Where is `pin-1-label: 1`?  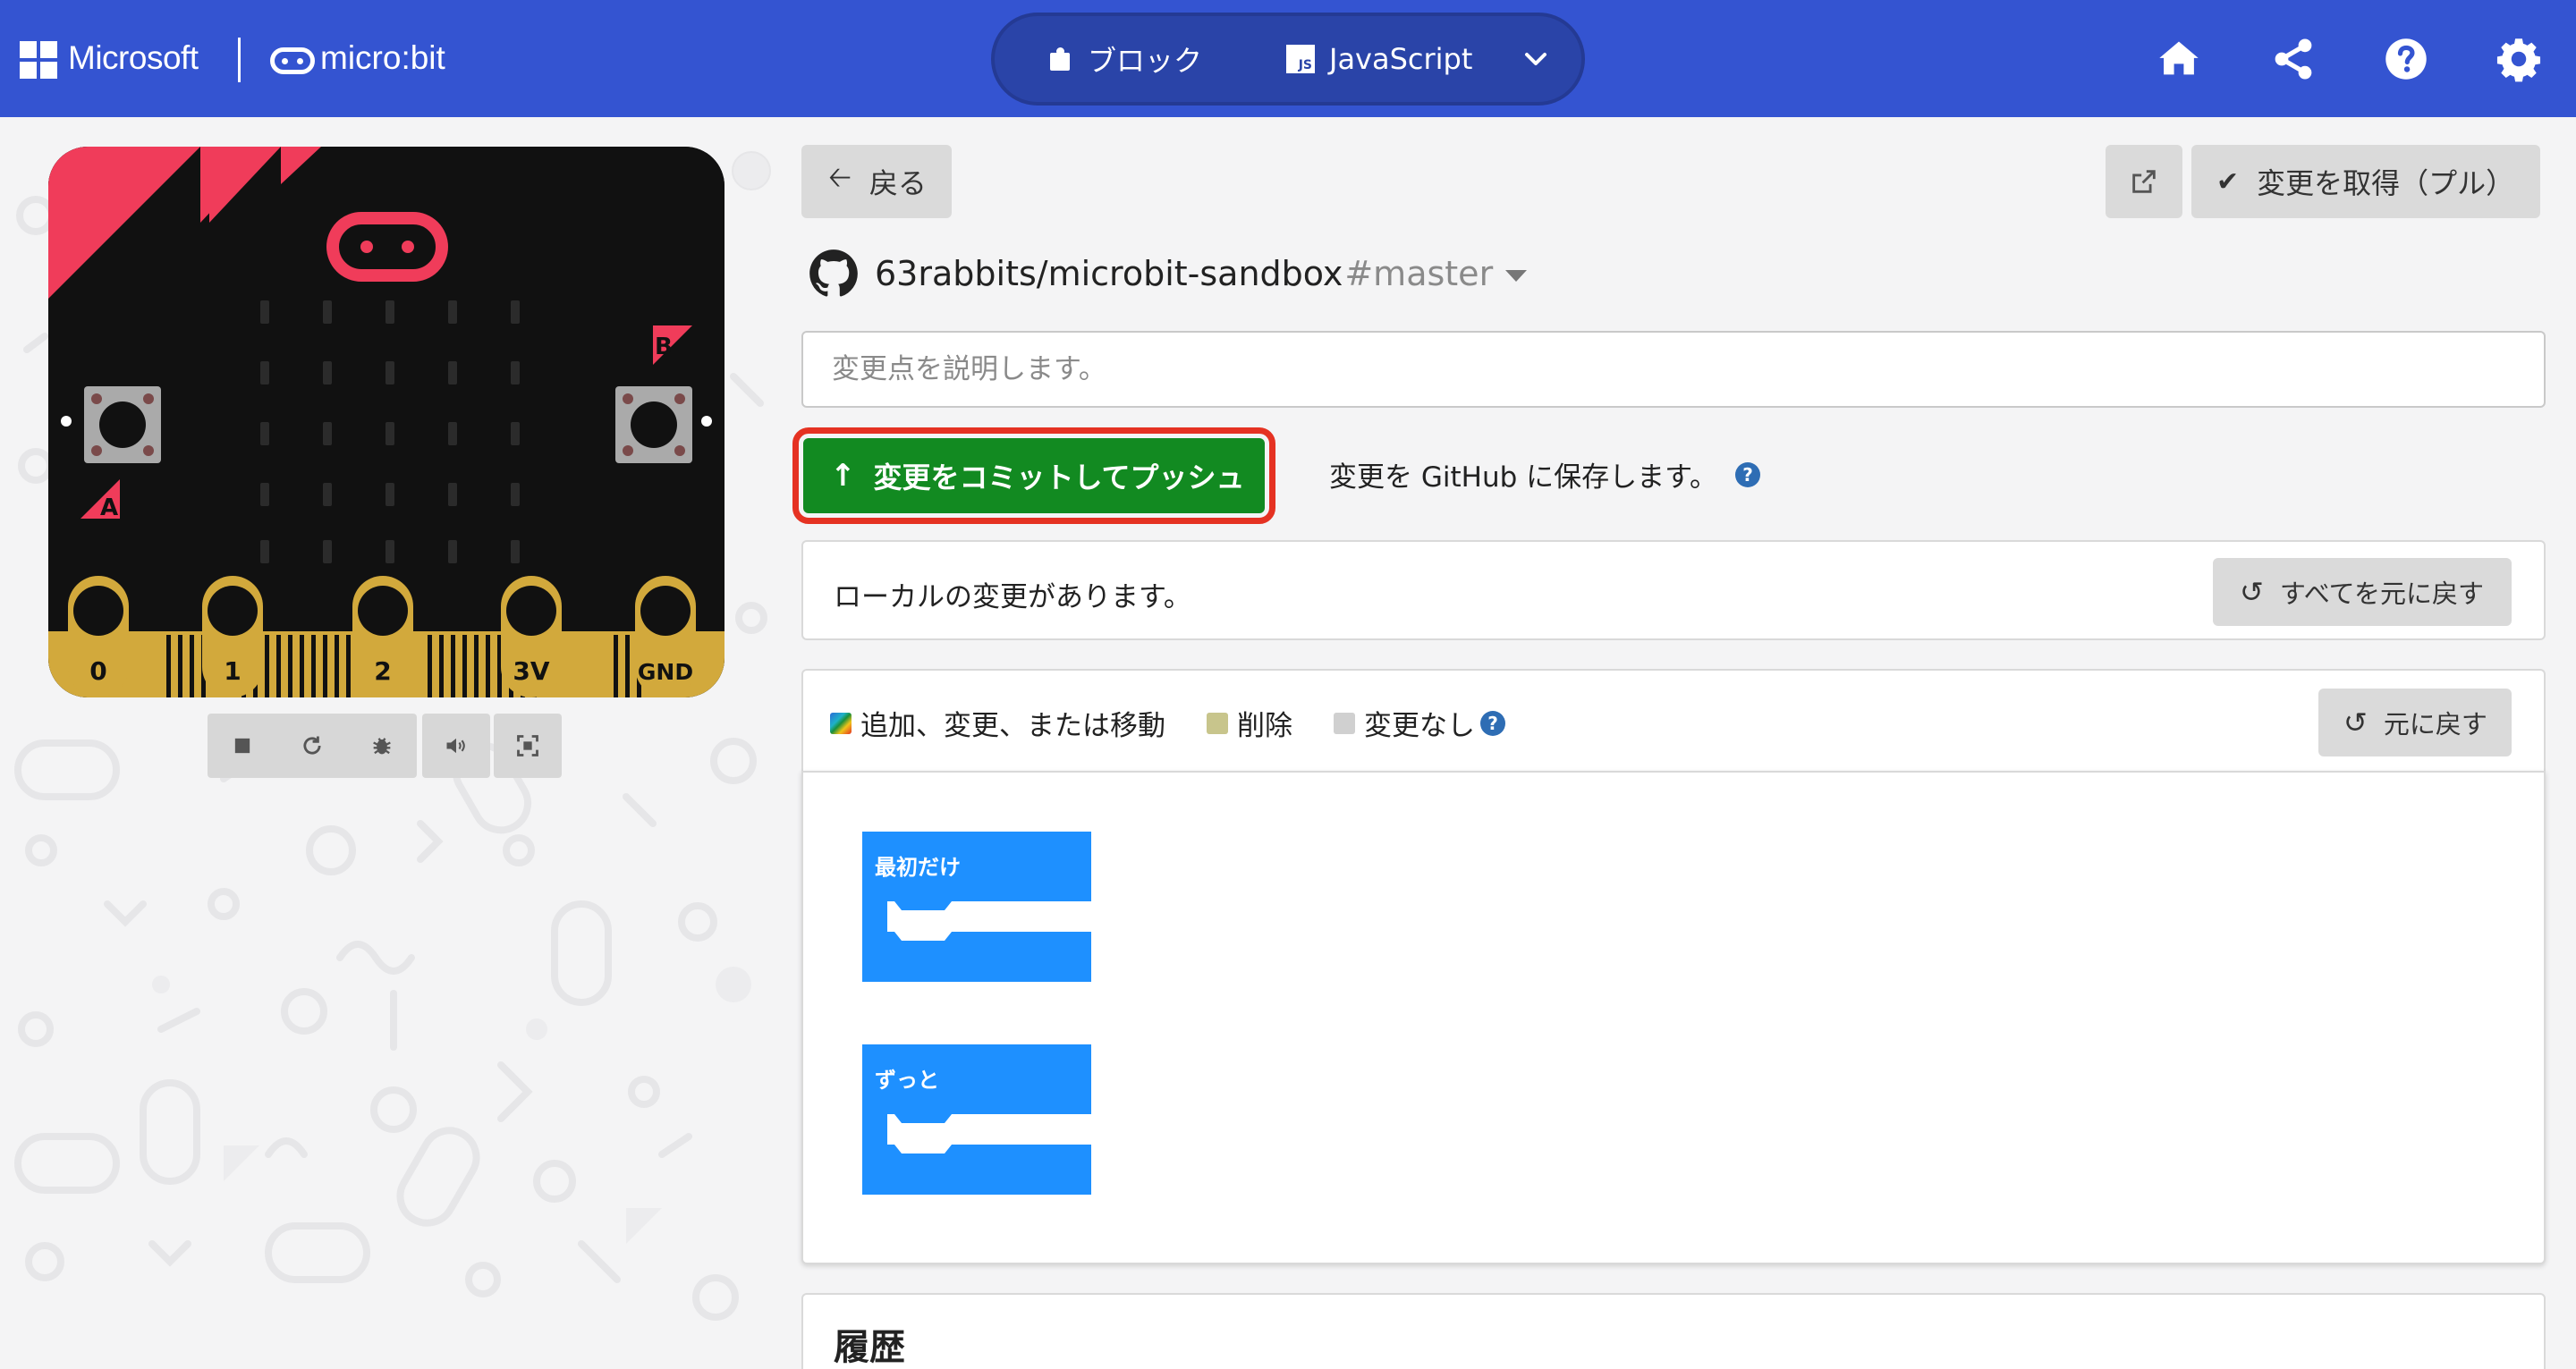 pin-1-label: 1 is located at coordinates (232, 671).